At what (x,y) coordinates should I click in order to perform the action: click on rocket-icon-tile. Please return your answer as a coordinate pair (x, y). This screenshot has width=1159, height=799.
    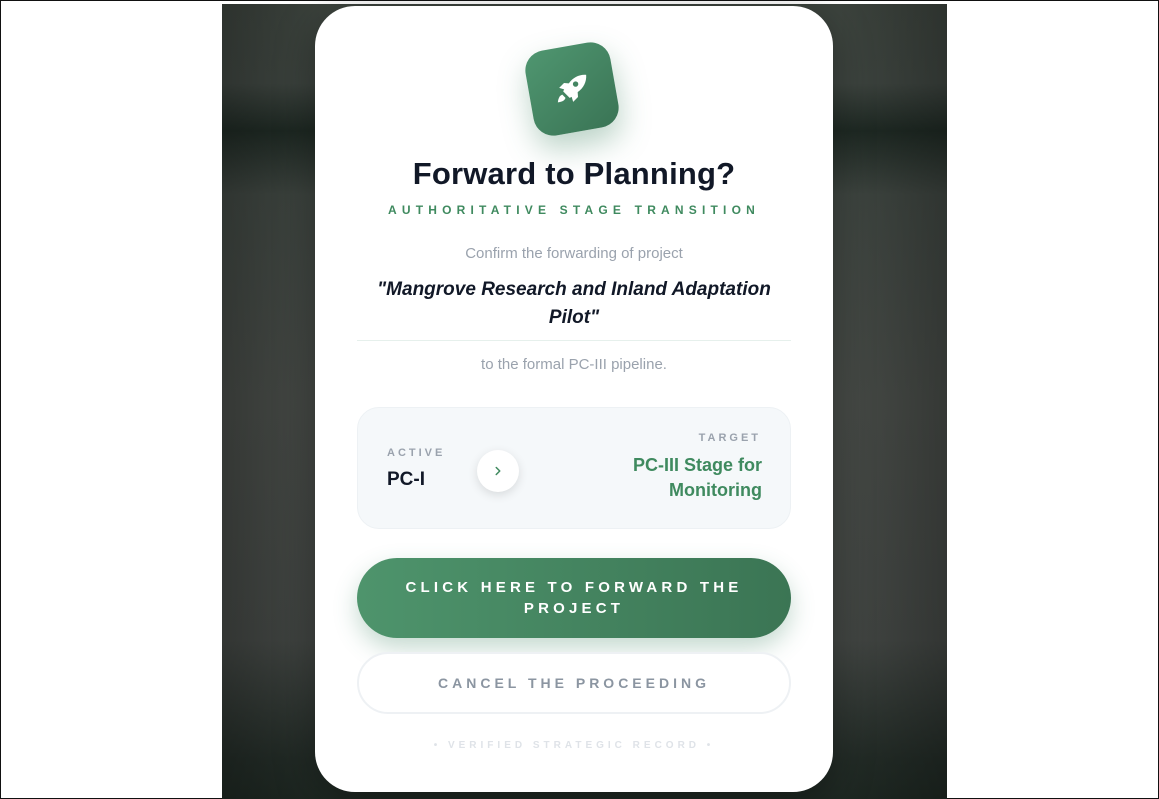
    Looking at the image, I should click on (572, 89).